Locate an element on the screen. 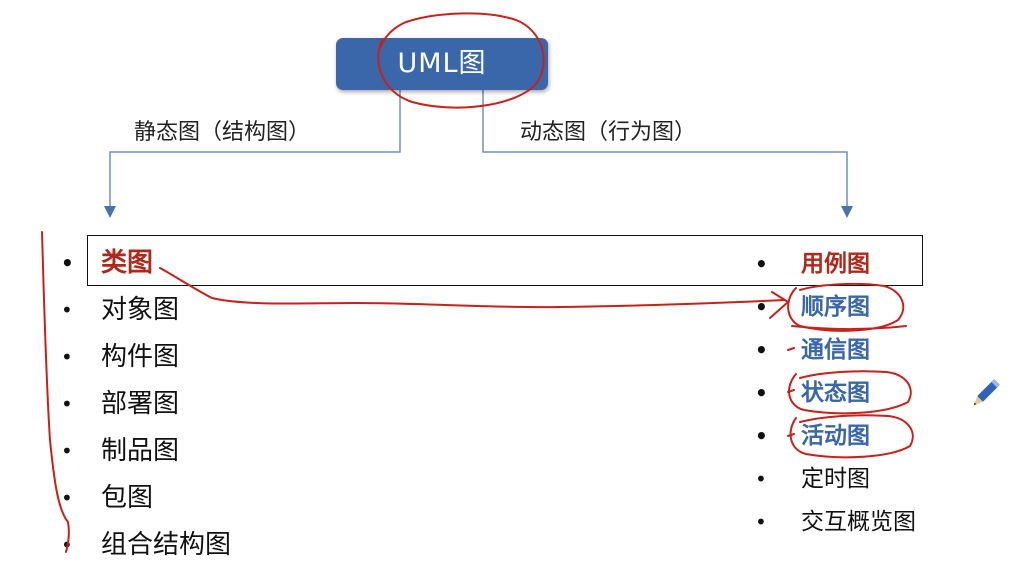 This screenshot has width=1034, height=586. circle-sequence is located at coordinates (846, 307).